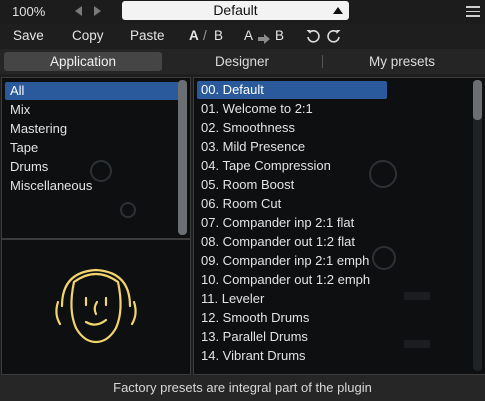  What do you see at coordinates (402, 61) in the screenshot?
I see `tab-my-presets: My presets` at bounding box center [402, 61].